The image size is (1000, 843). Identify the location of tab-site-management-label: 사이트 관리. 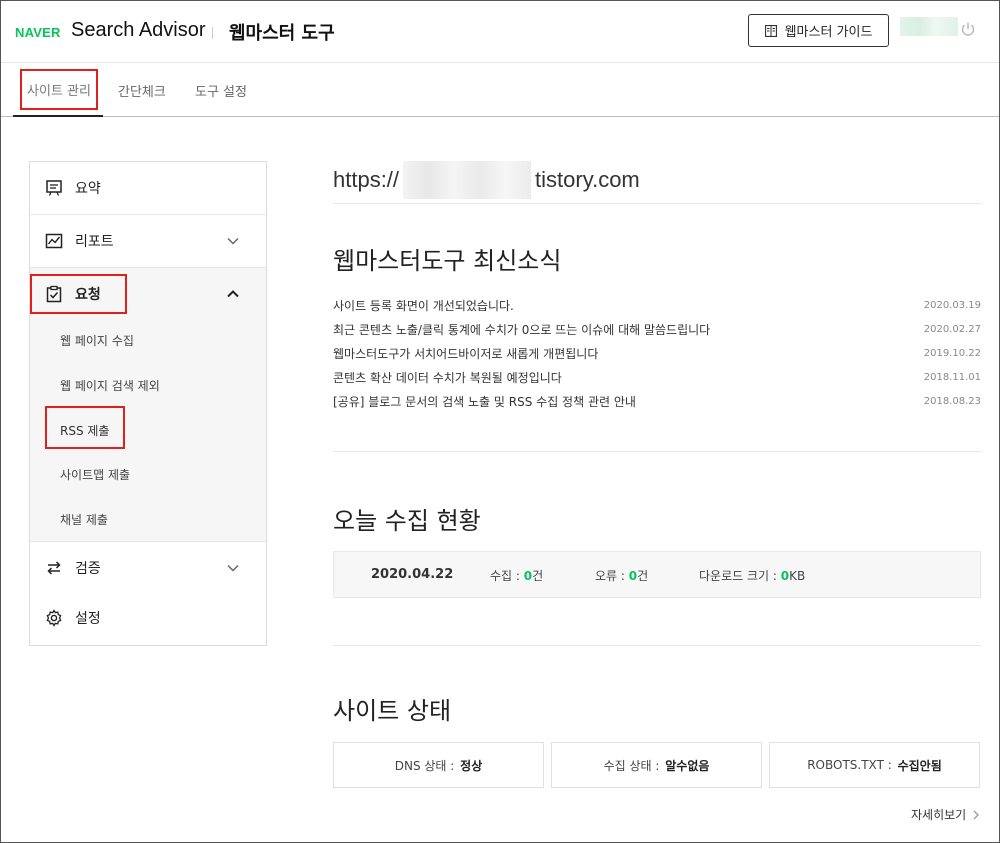
(59, 89).